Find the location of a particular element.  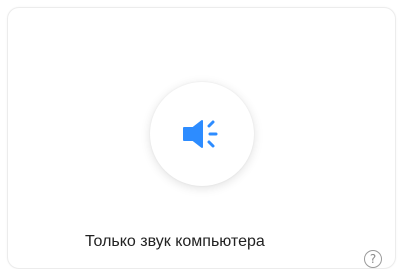

option-label: Только звук компьютера is located at coordinates (175, 241).